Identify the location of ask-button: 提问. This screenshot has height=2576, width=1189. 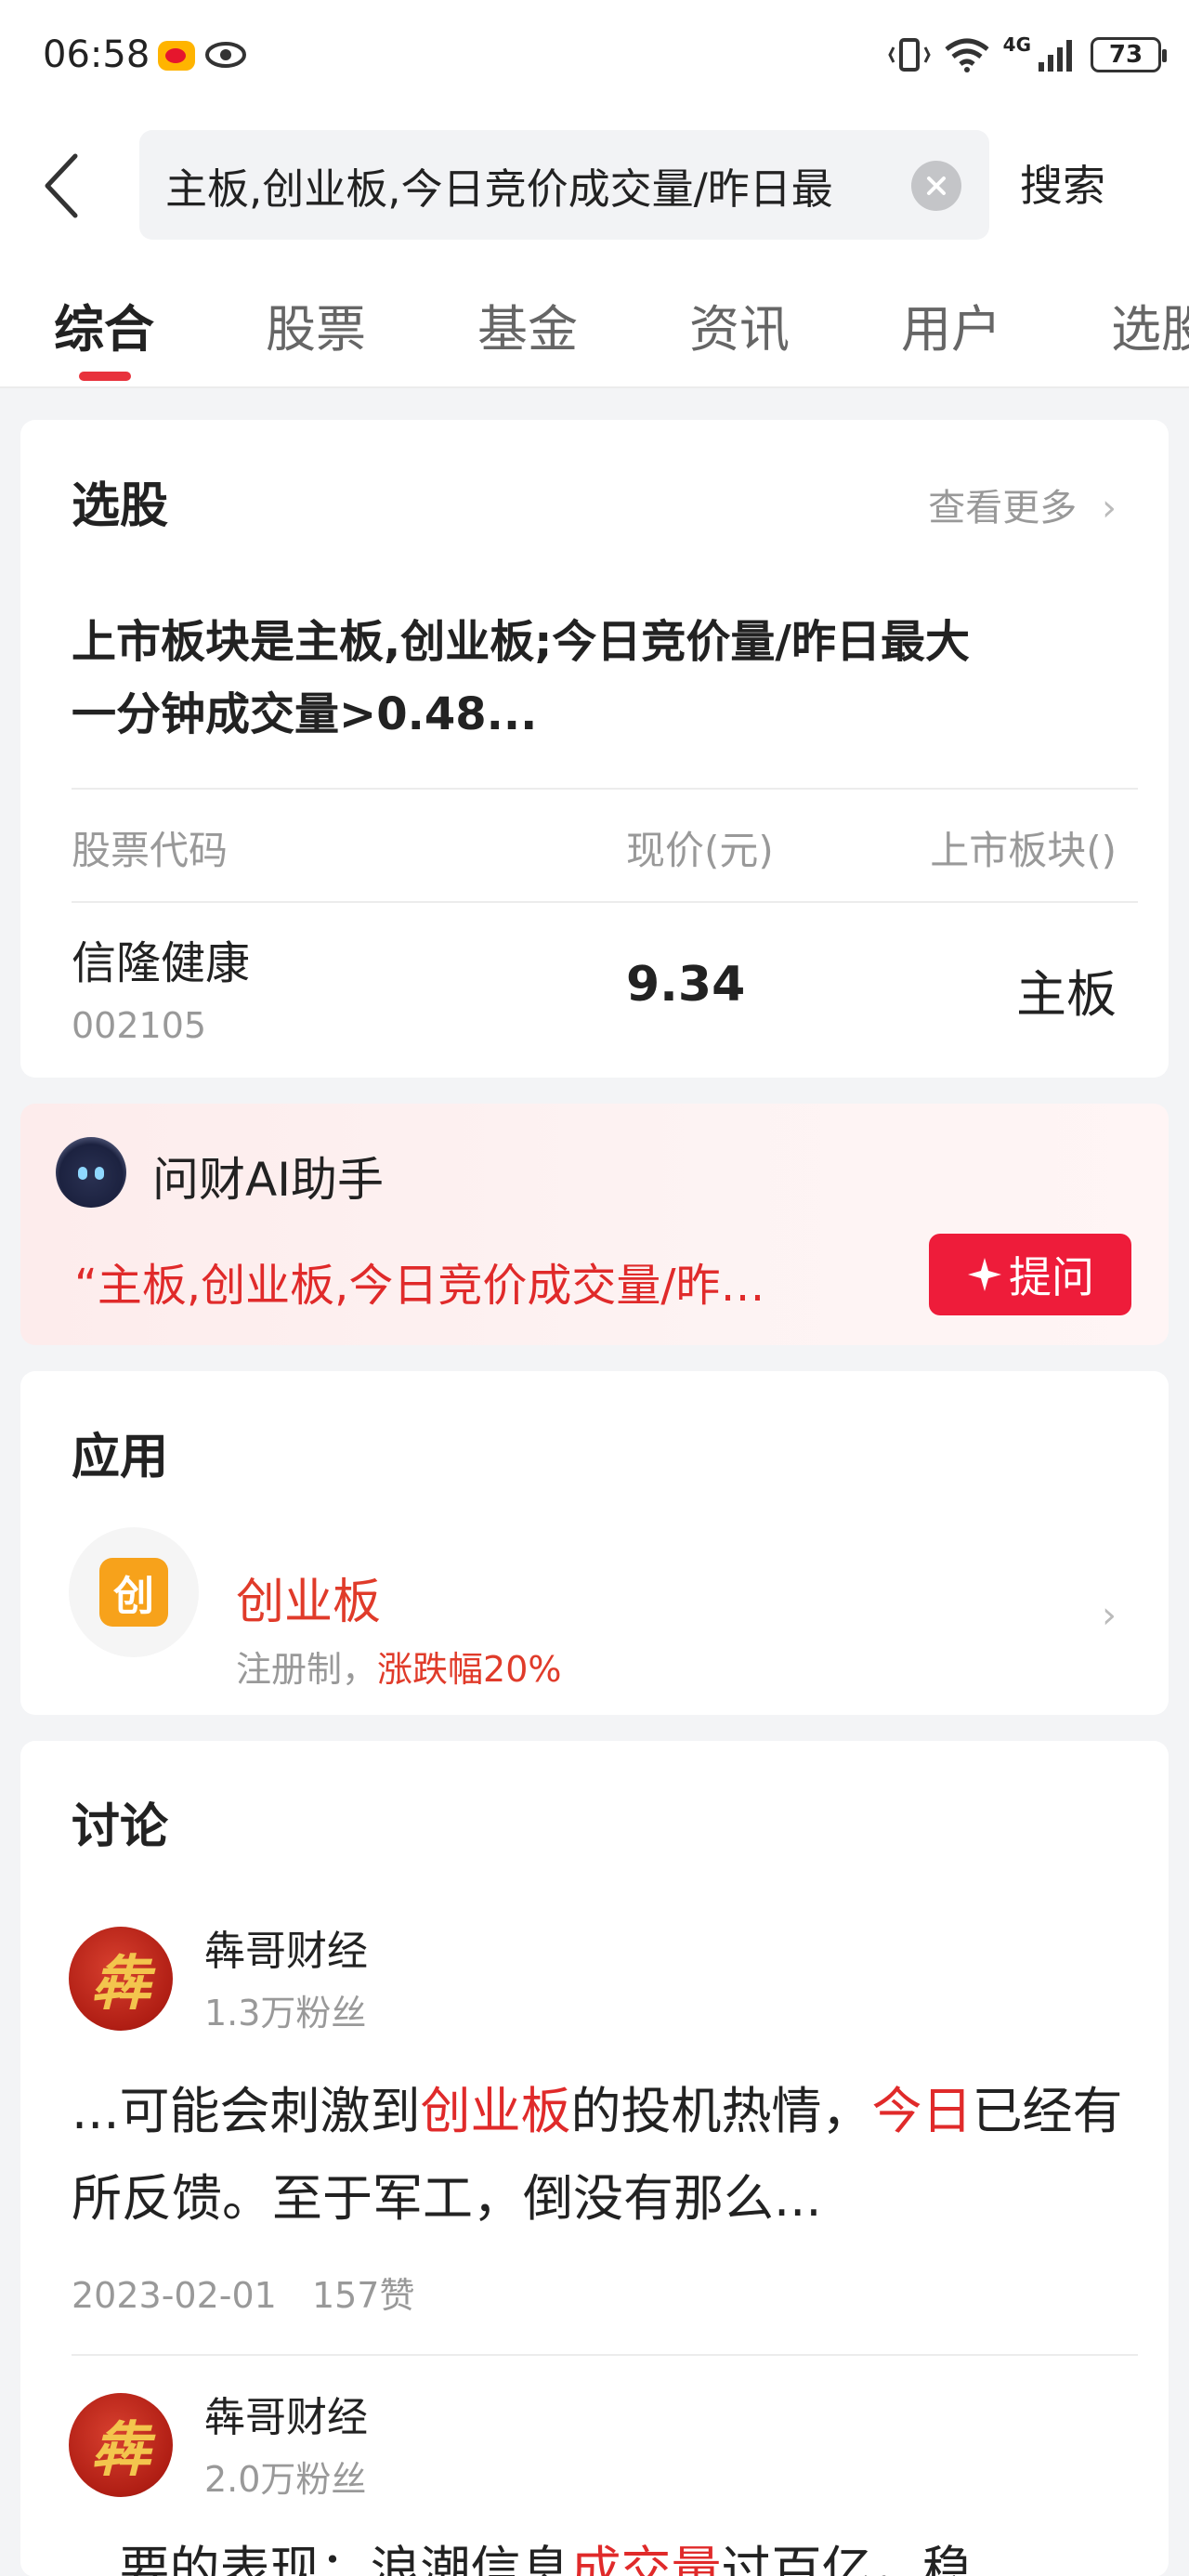
(1030, 1274).